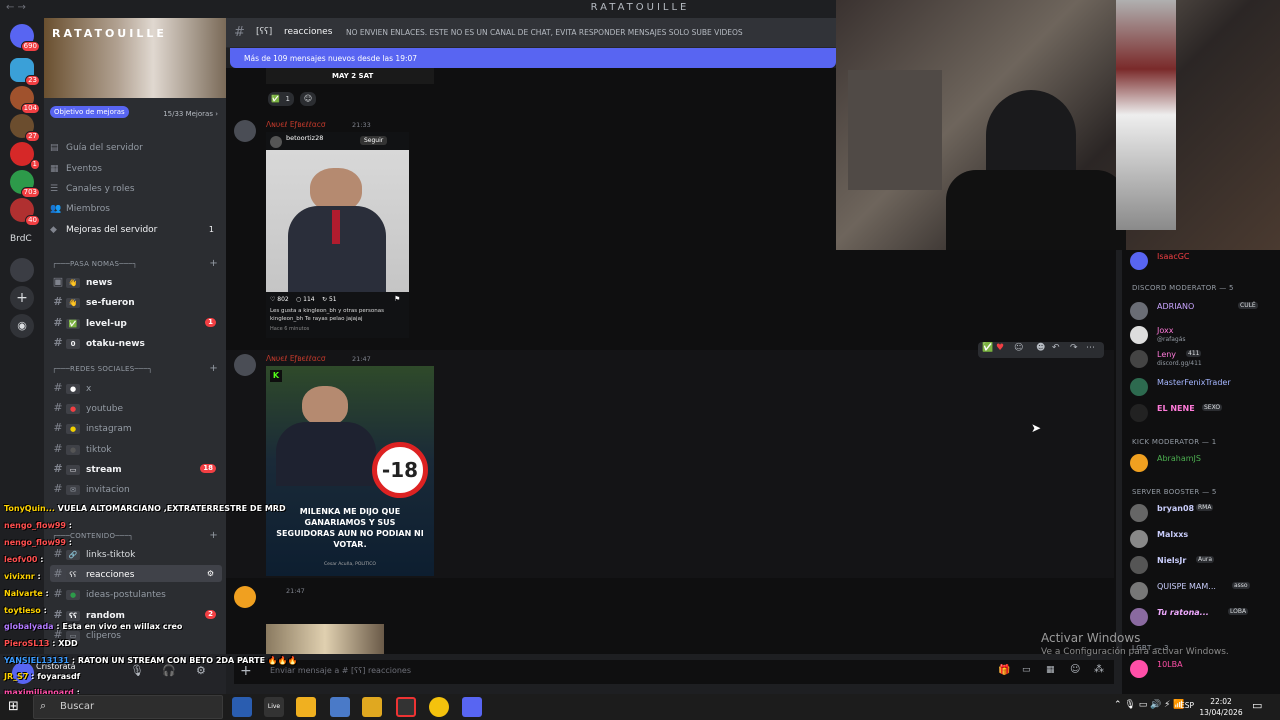 The height and width of the screenshot is (720, 1280). What do you see at coordinates (281, 99) in the screenshot?
I see `reaction-check: ✅ 1` at bounding box center [281, 99].